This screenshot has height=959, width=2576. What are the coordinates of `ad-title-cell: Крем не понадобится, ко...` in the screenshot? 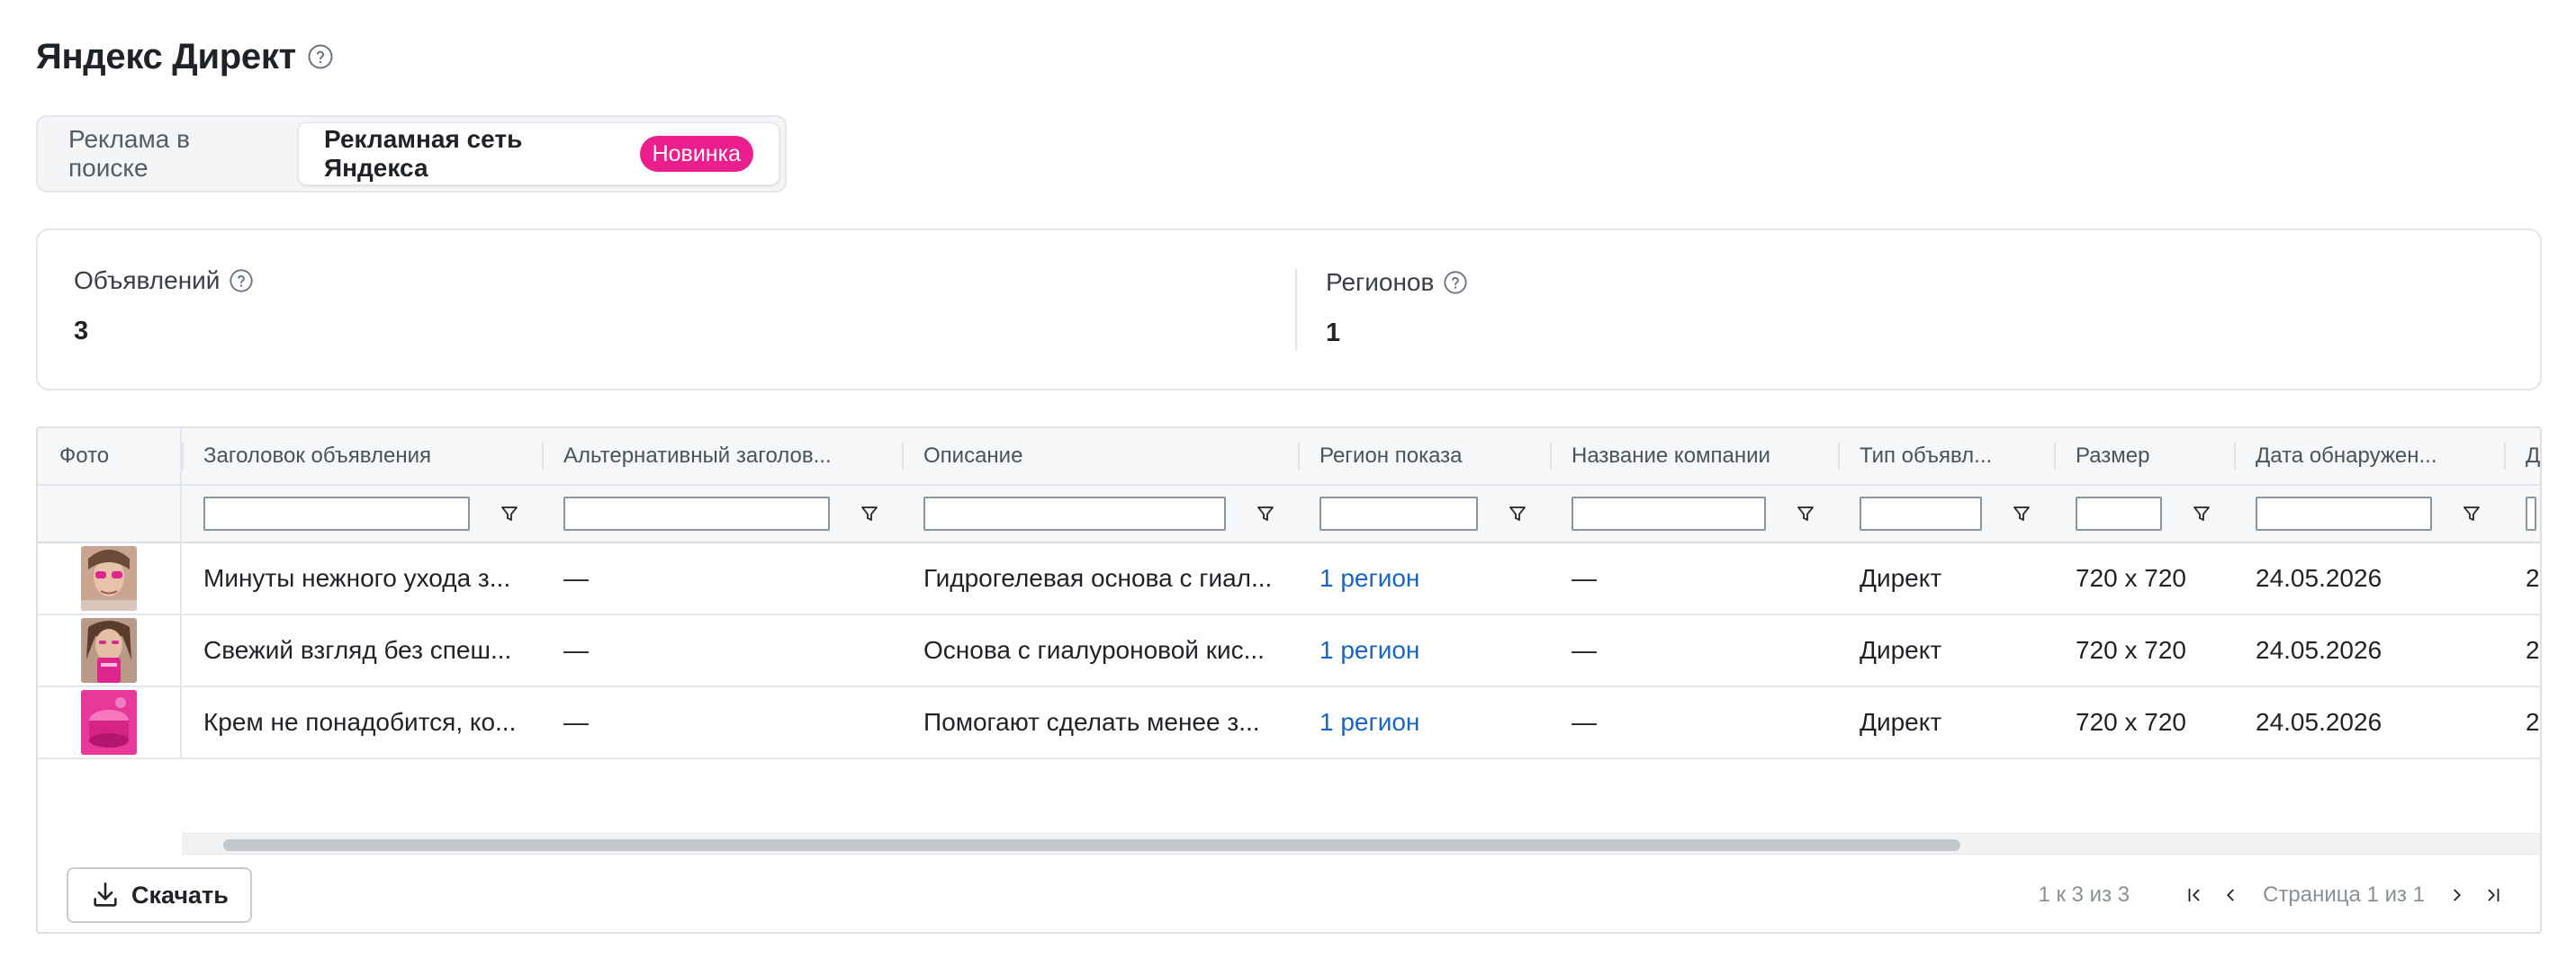 It's located at (360, 722).